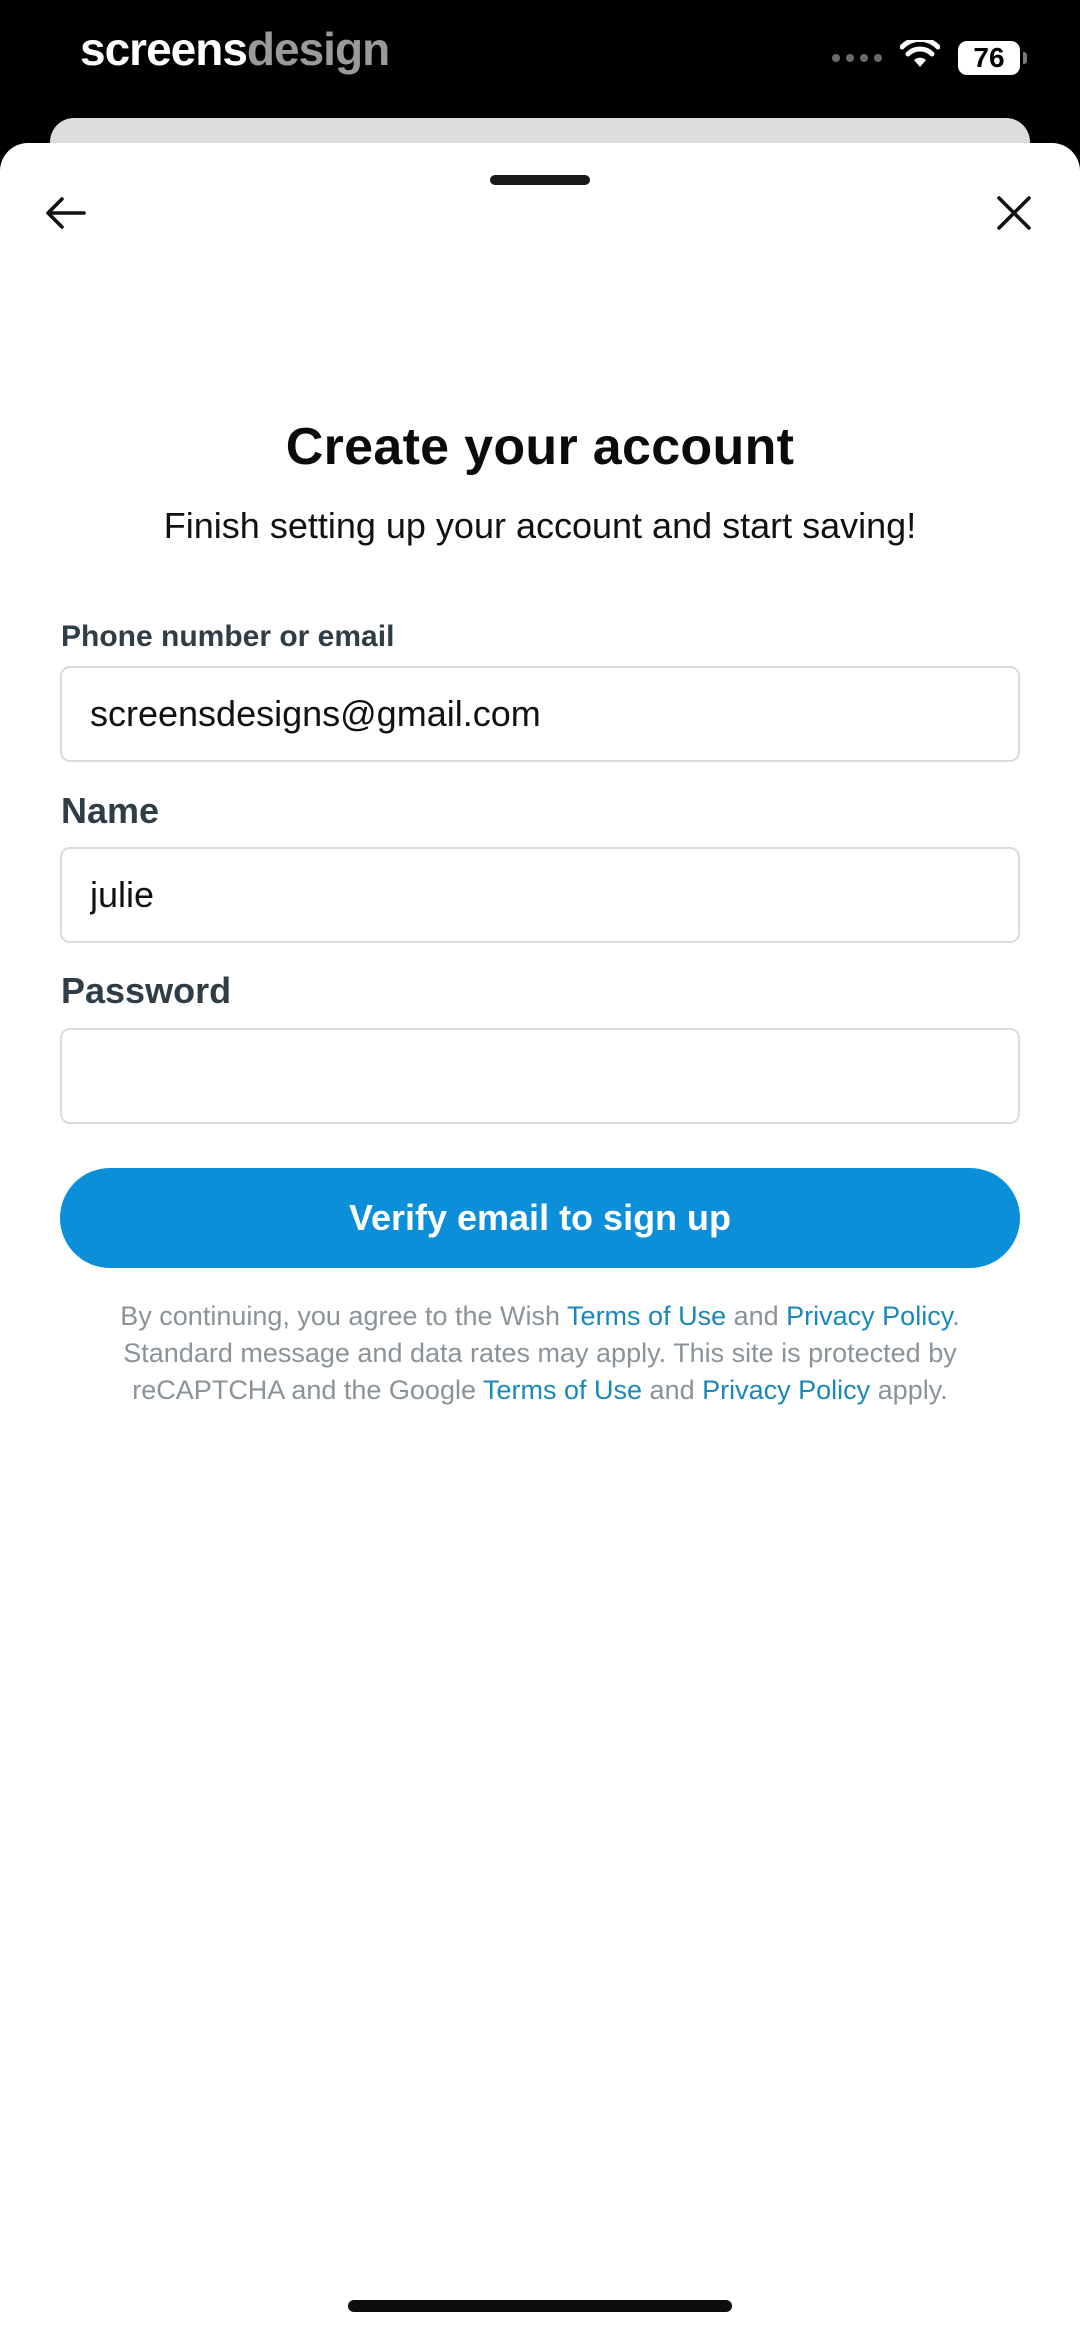 Image resolution: width=1080 pixels, height=2336 pixels. Describe the element at coordinates (164, 49) in the screenshot. I see `brand-bold: screens` at that location.